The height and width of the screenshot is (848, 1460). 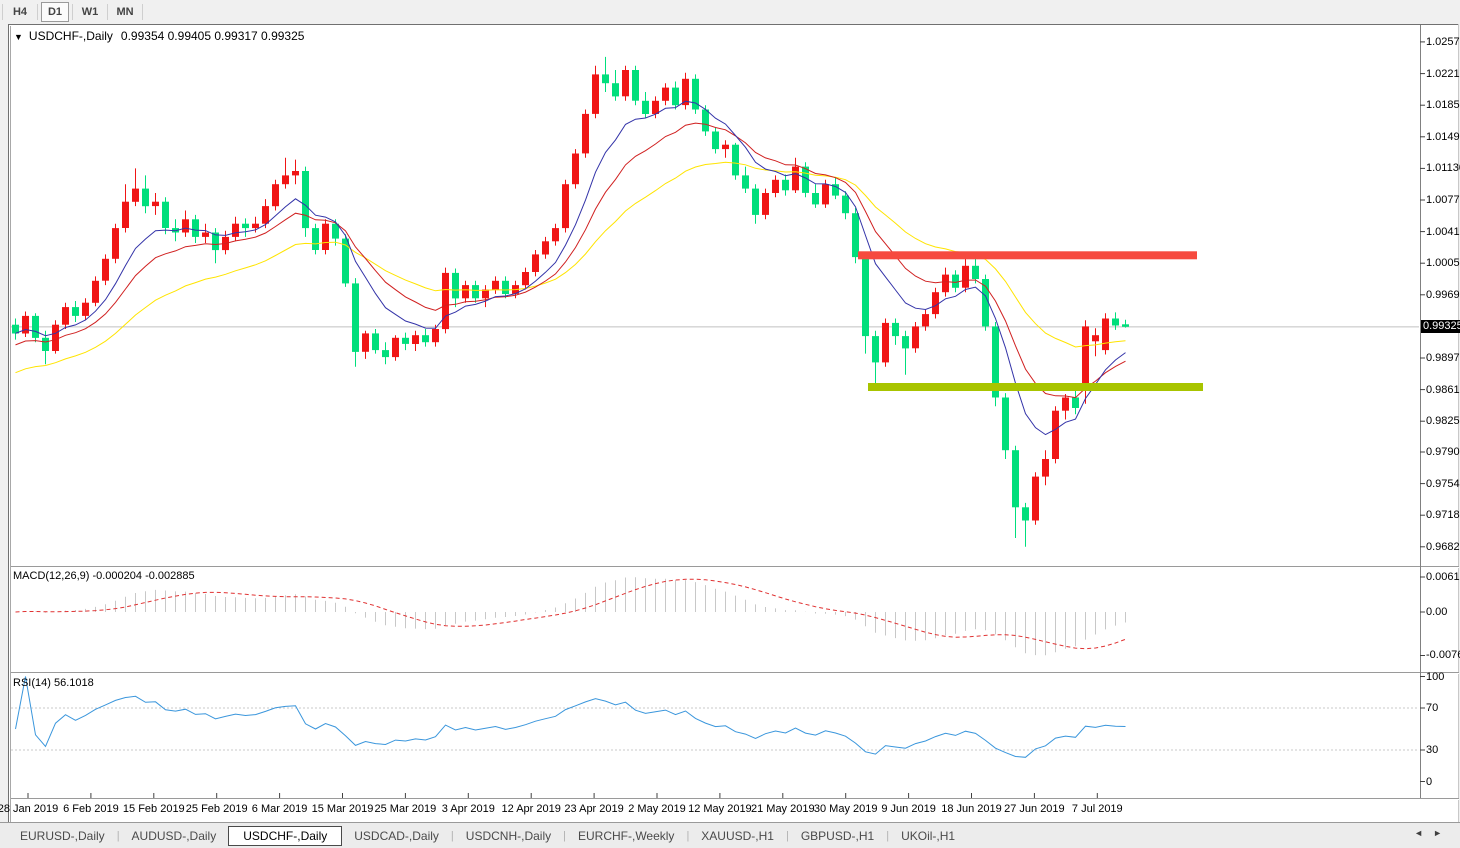 What do you see at coordinates (1443, 389) in the screenshot?
I see `price-axis-tick: 0.98610` at bounding box center [1443, 389].